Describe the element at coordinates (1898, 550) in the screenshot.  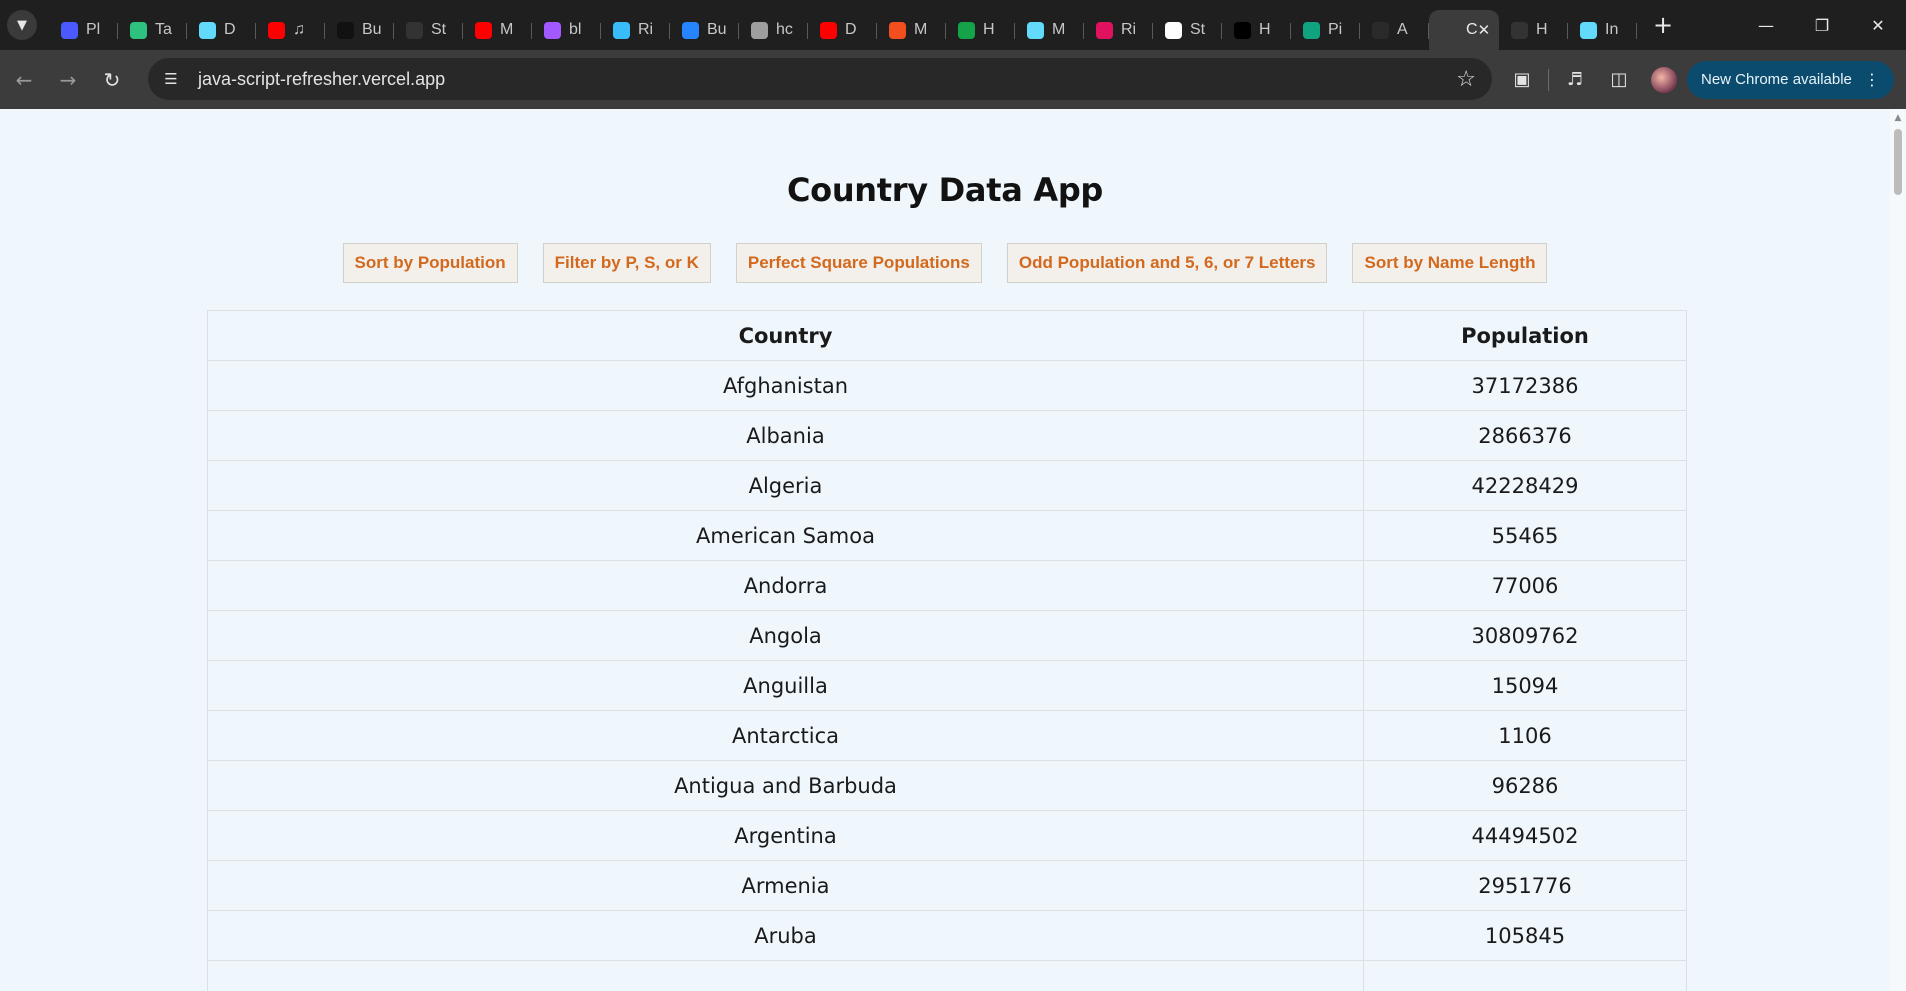
I see `page-scrollbar: ▲` at that location.